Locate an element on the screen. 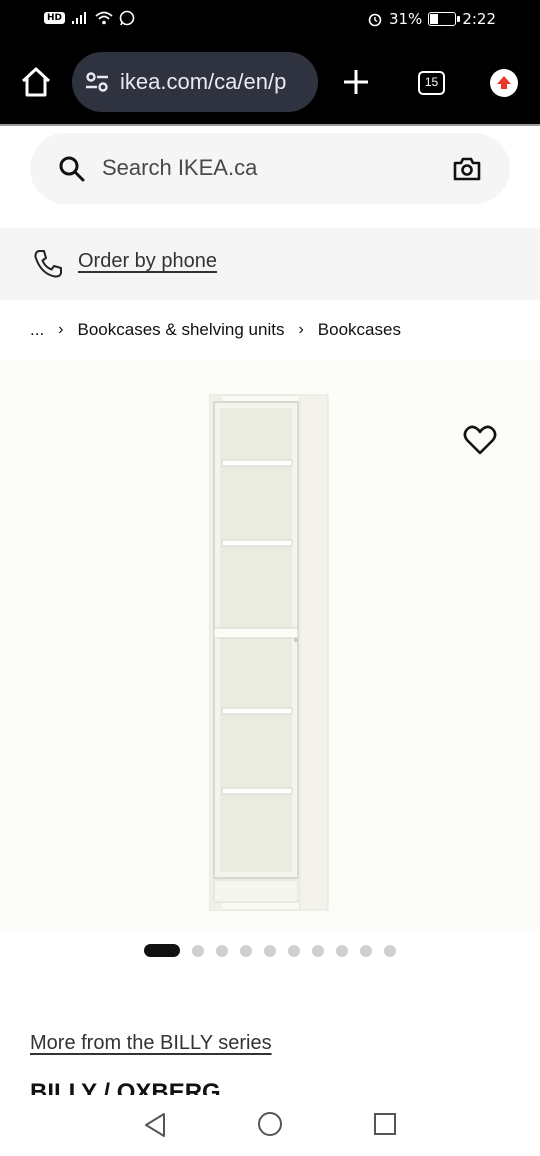 The height and width of the screenshot is (1156, 540). alarm-icon is located at coordinates (375, 20).